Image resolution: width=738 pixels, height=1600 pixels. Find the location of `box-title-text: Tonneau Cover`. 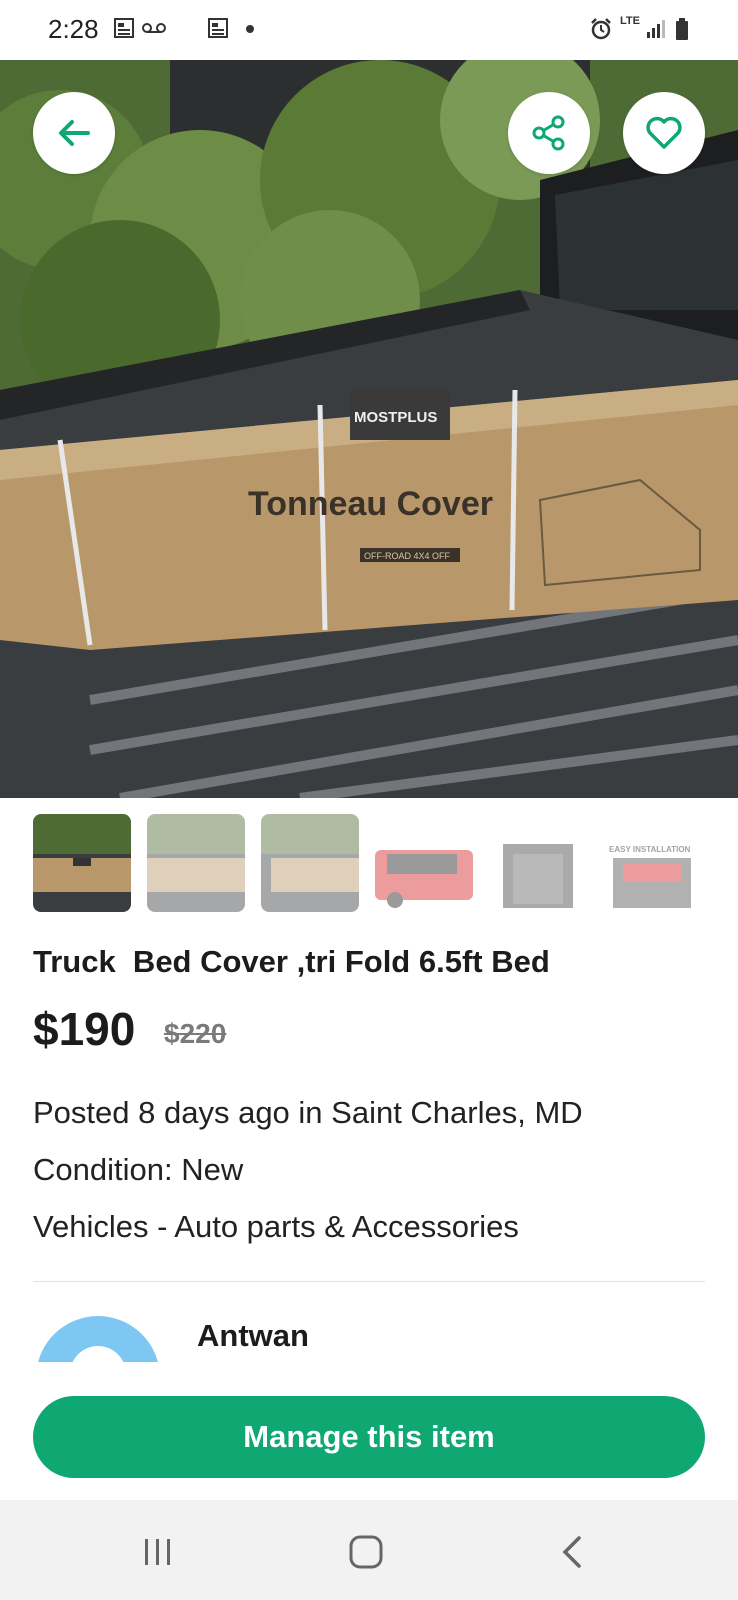

box-title-text: Tonneau Cover is located at coordinates (370, 504).